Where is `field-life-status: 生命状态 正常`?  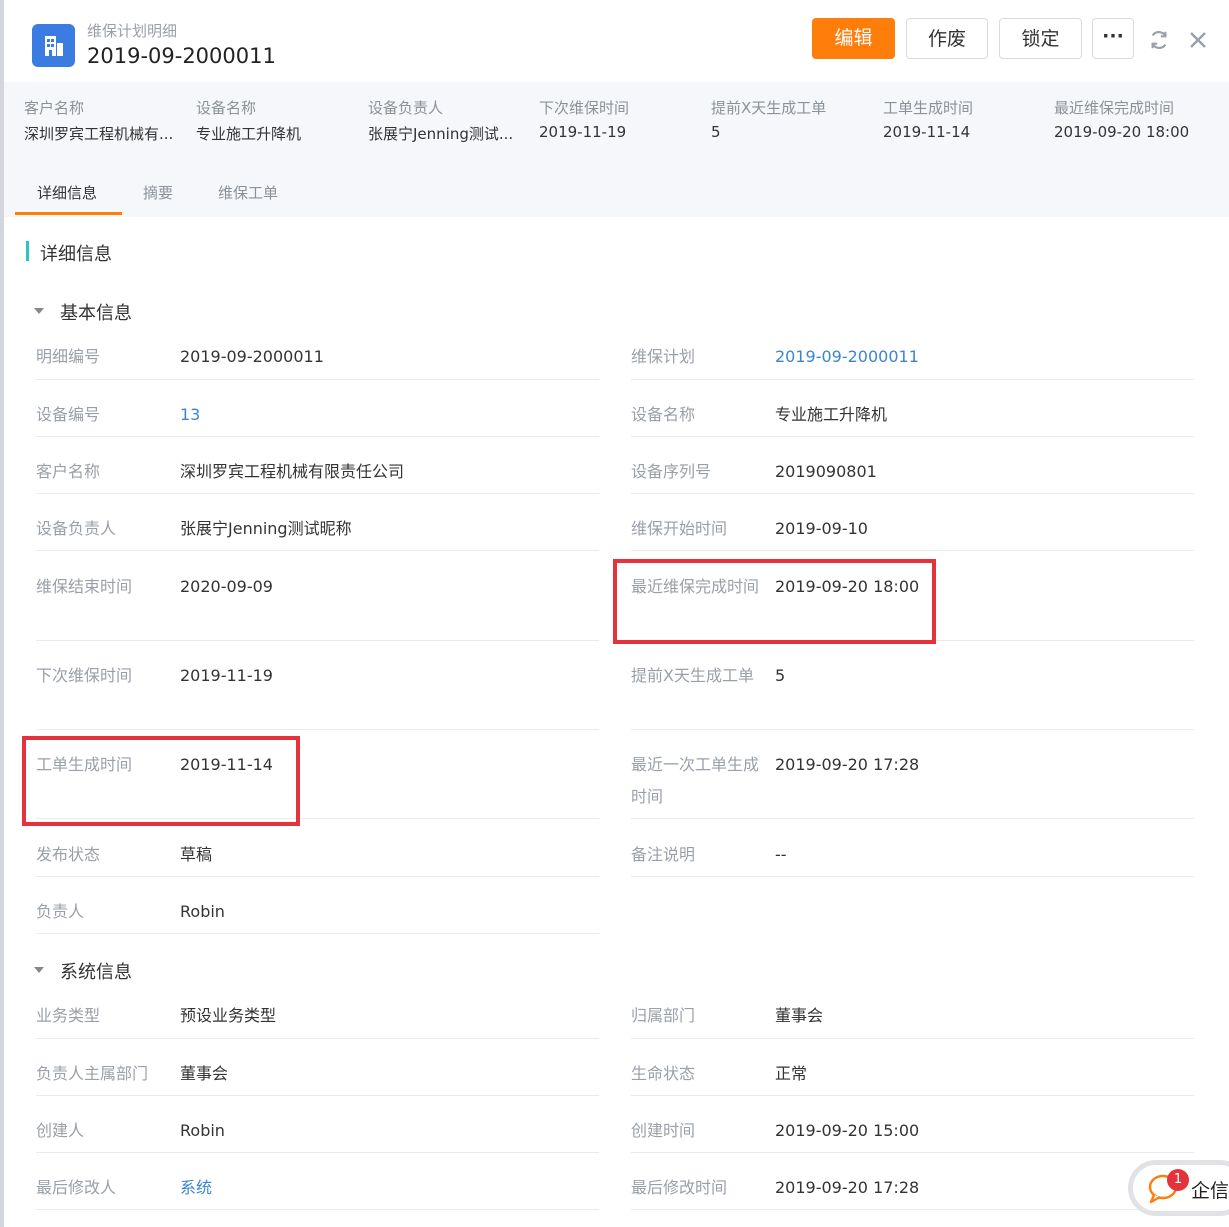
field-life-status: 生命状态 正常 is located at coordinates (912, 1077).